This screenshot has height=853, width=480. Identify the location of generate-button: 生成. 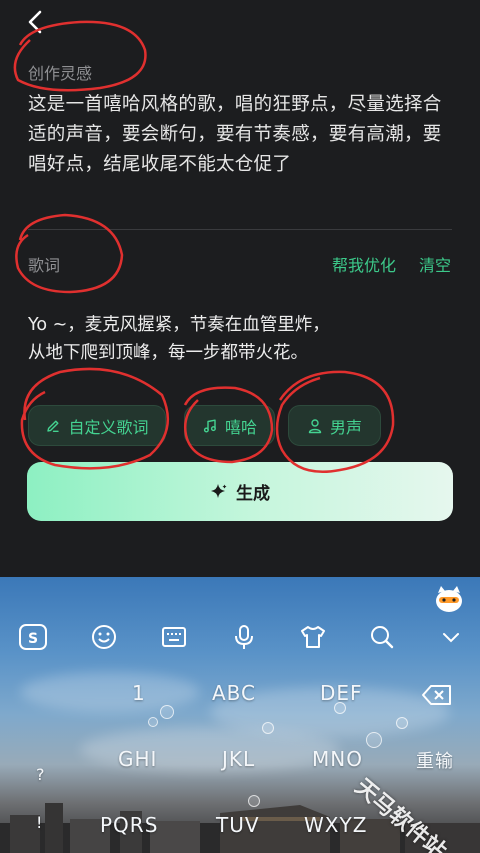
(240, 491).